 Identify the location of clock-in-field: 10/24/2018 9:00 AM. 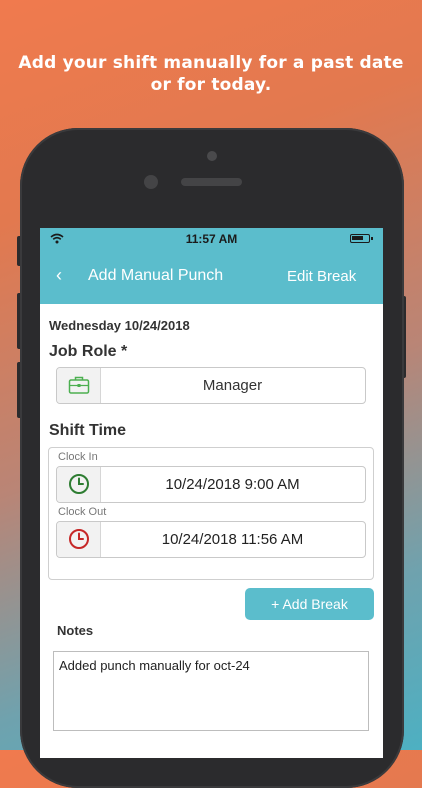
(211, 484).